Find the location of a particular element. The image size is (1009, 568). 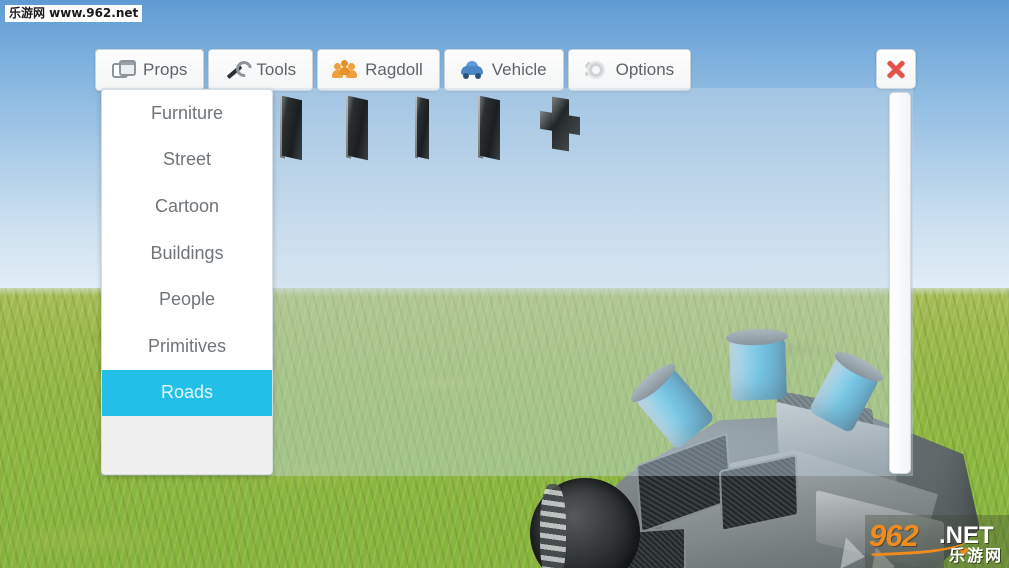

menu-item-label: Furniture is located at coordinates (187, 112).